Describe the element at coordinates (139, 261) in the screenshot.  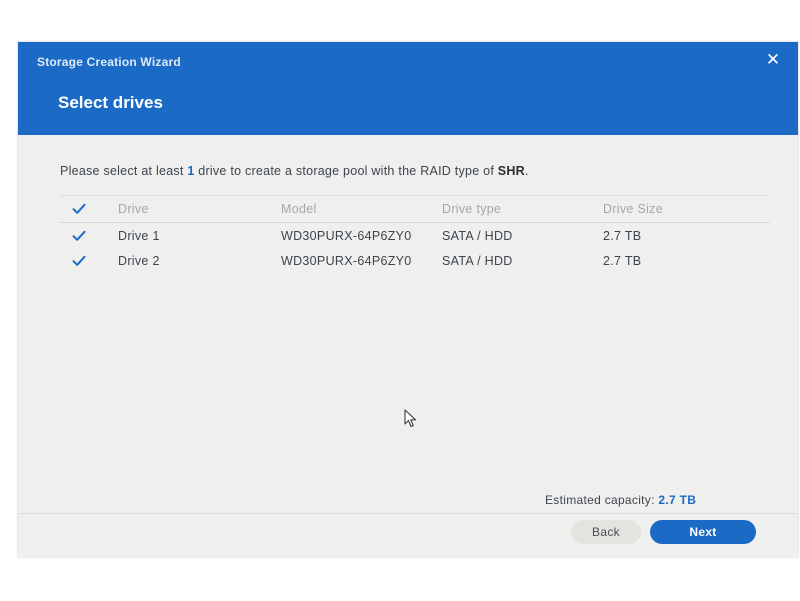
I see `cell-drive: Drive 2` at that location.